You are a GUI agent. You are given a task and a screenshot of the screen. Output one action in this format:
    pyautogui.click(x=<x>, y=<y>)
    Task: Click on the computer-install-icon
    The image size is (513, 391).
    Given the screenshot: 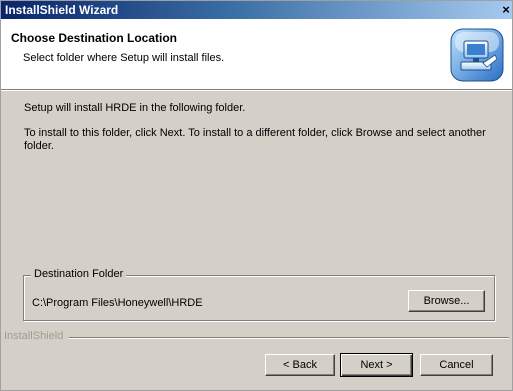 What is the action you would take?
    pyautogui.click(x=477, y=55)
    